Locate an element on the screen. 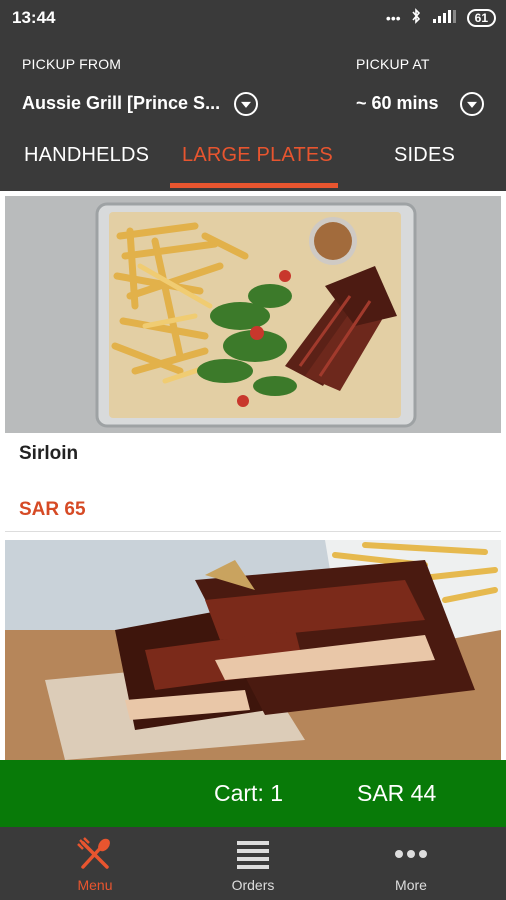 The image size is (506, 900). bluetooth-icon is located at coordinates (416, 17).